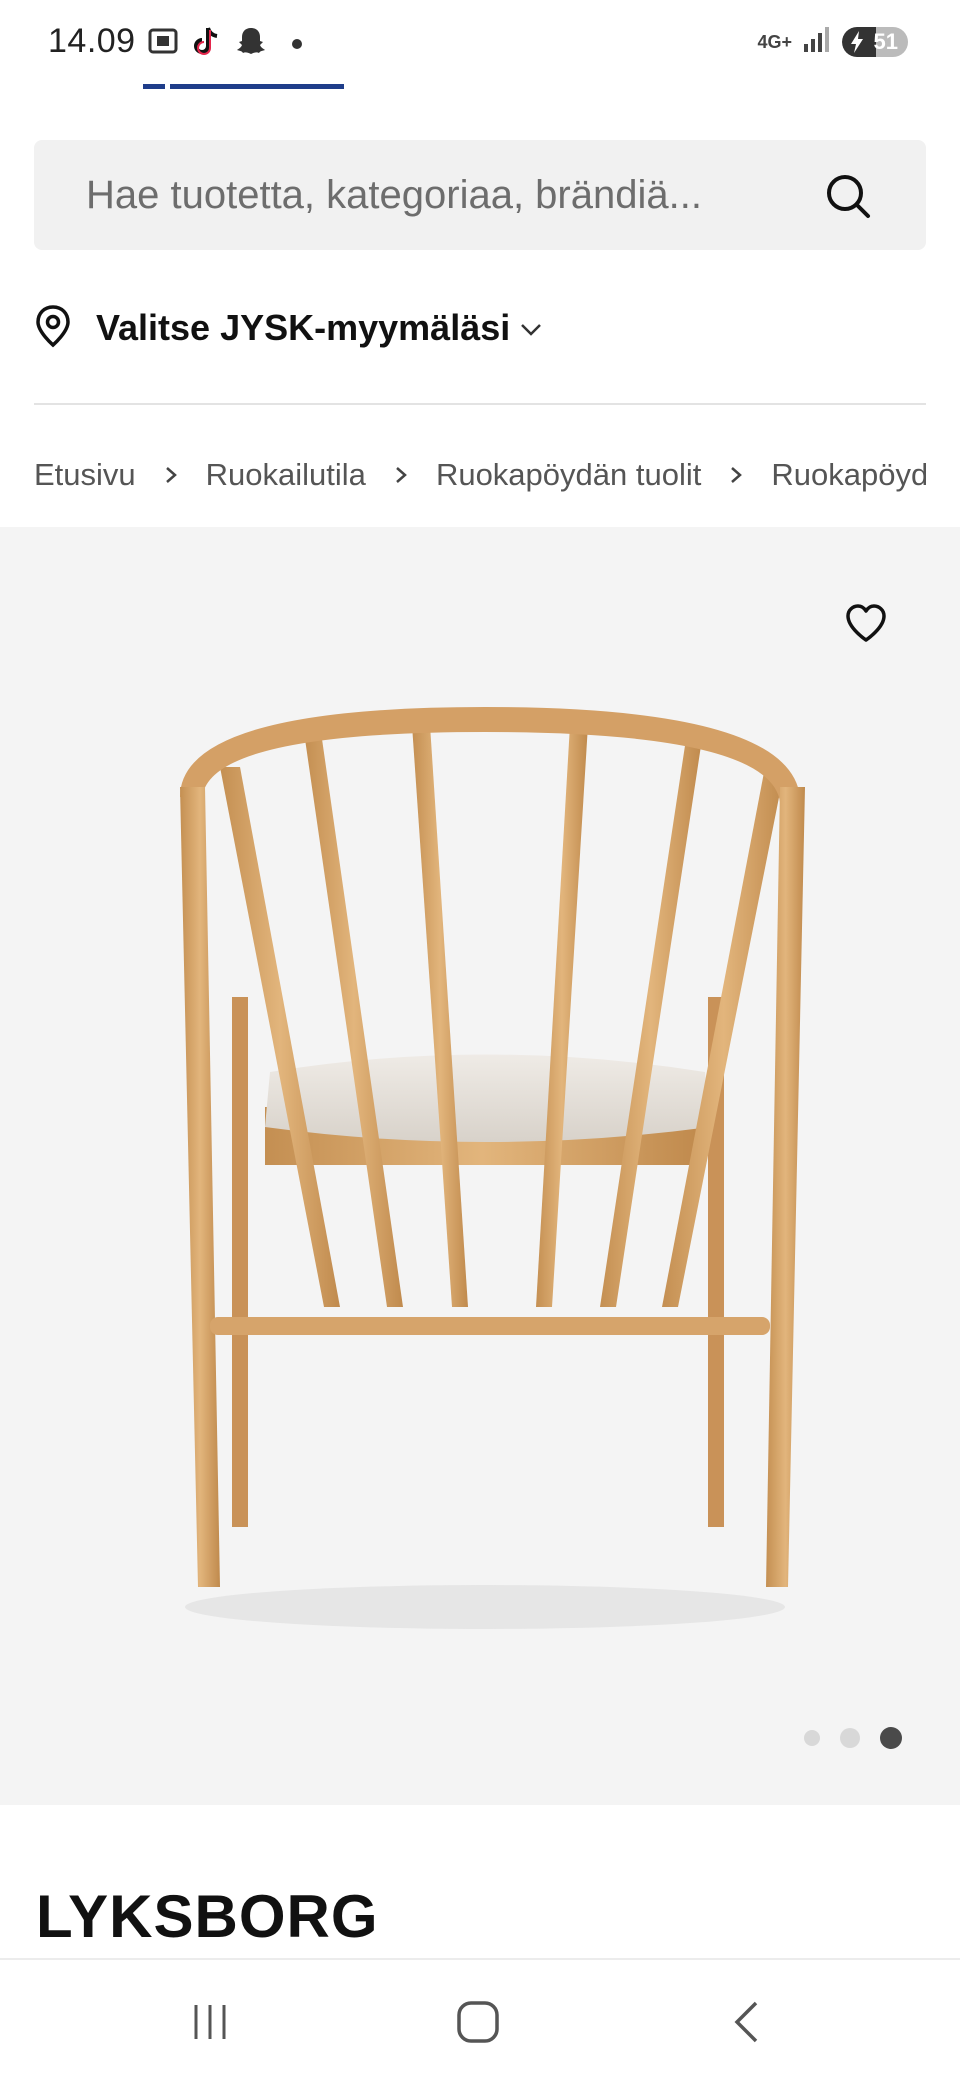  I want to click on screenshot-icon, so click(163, 43).